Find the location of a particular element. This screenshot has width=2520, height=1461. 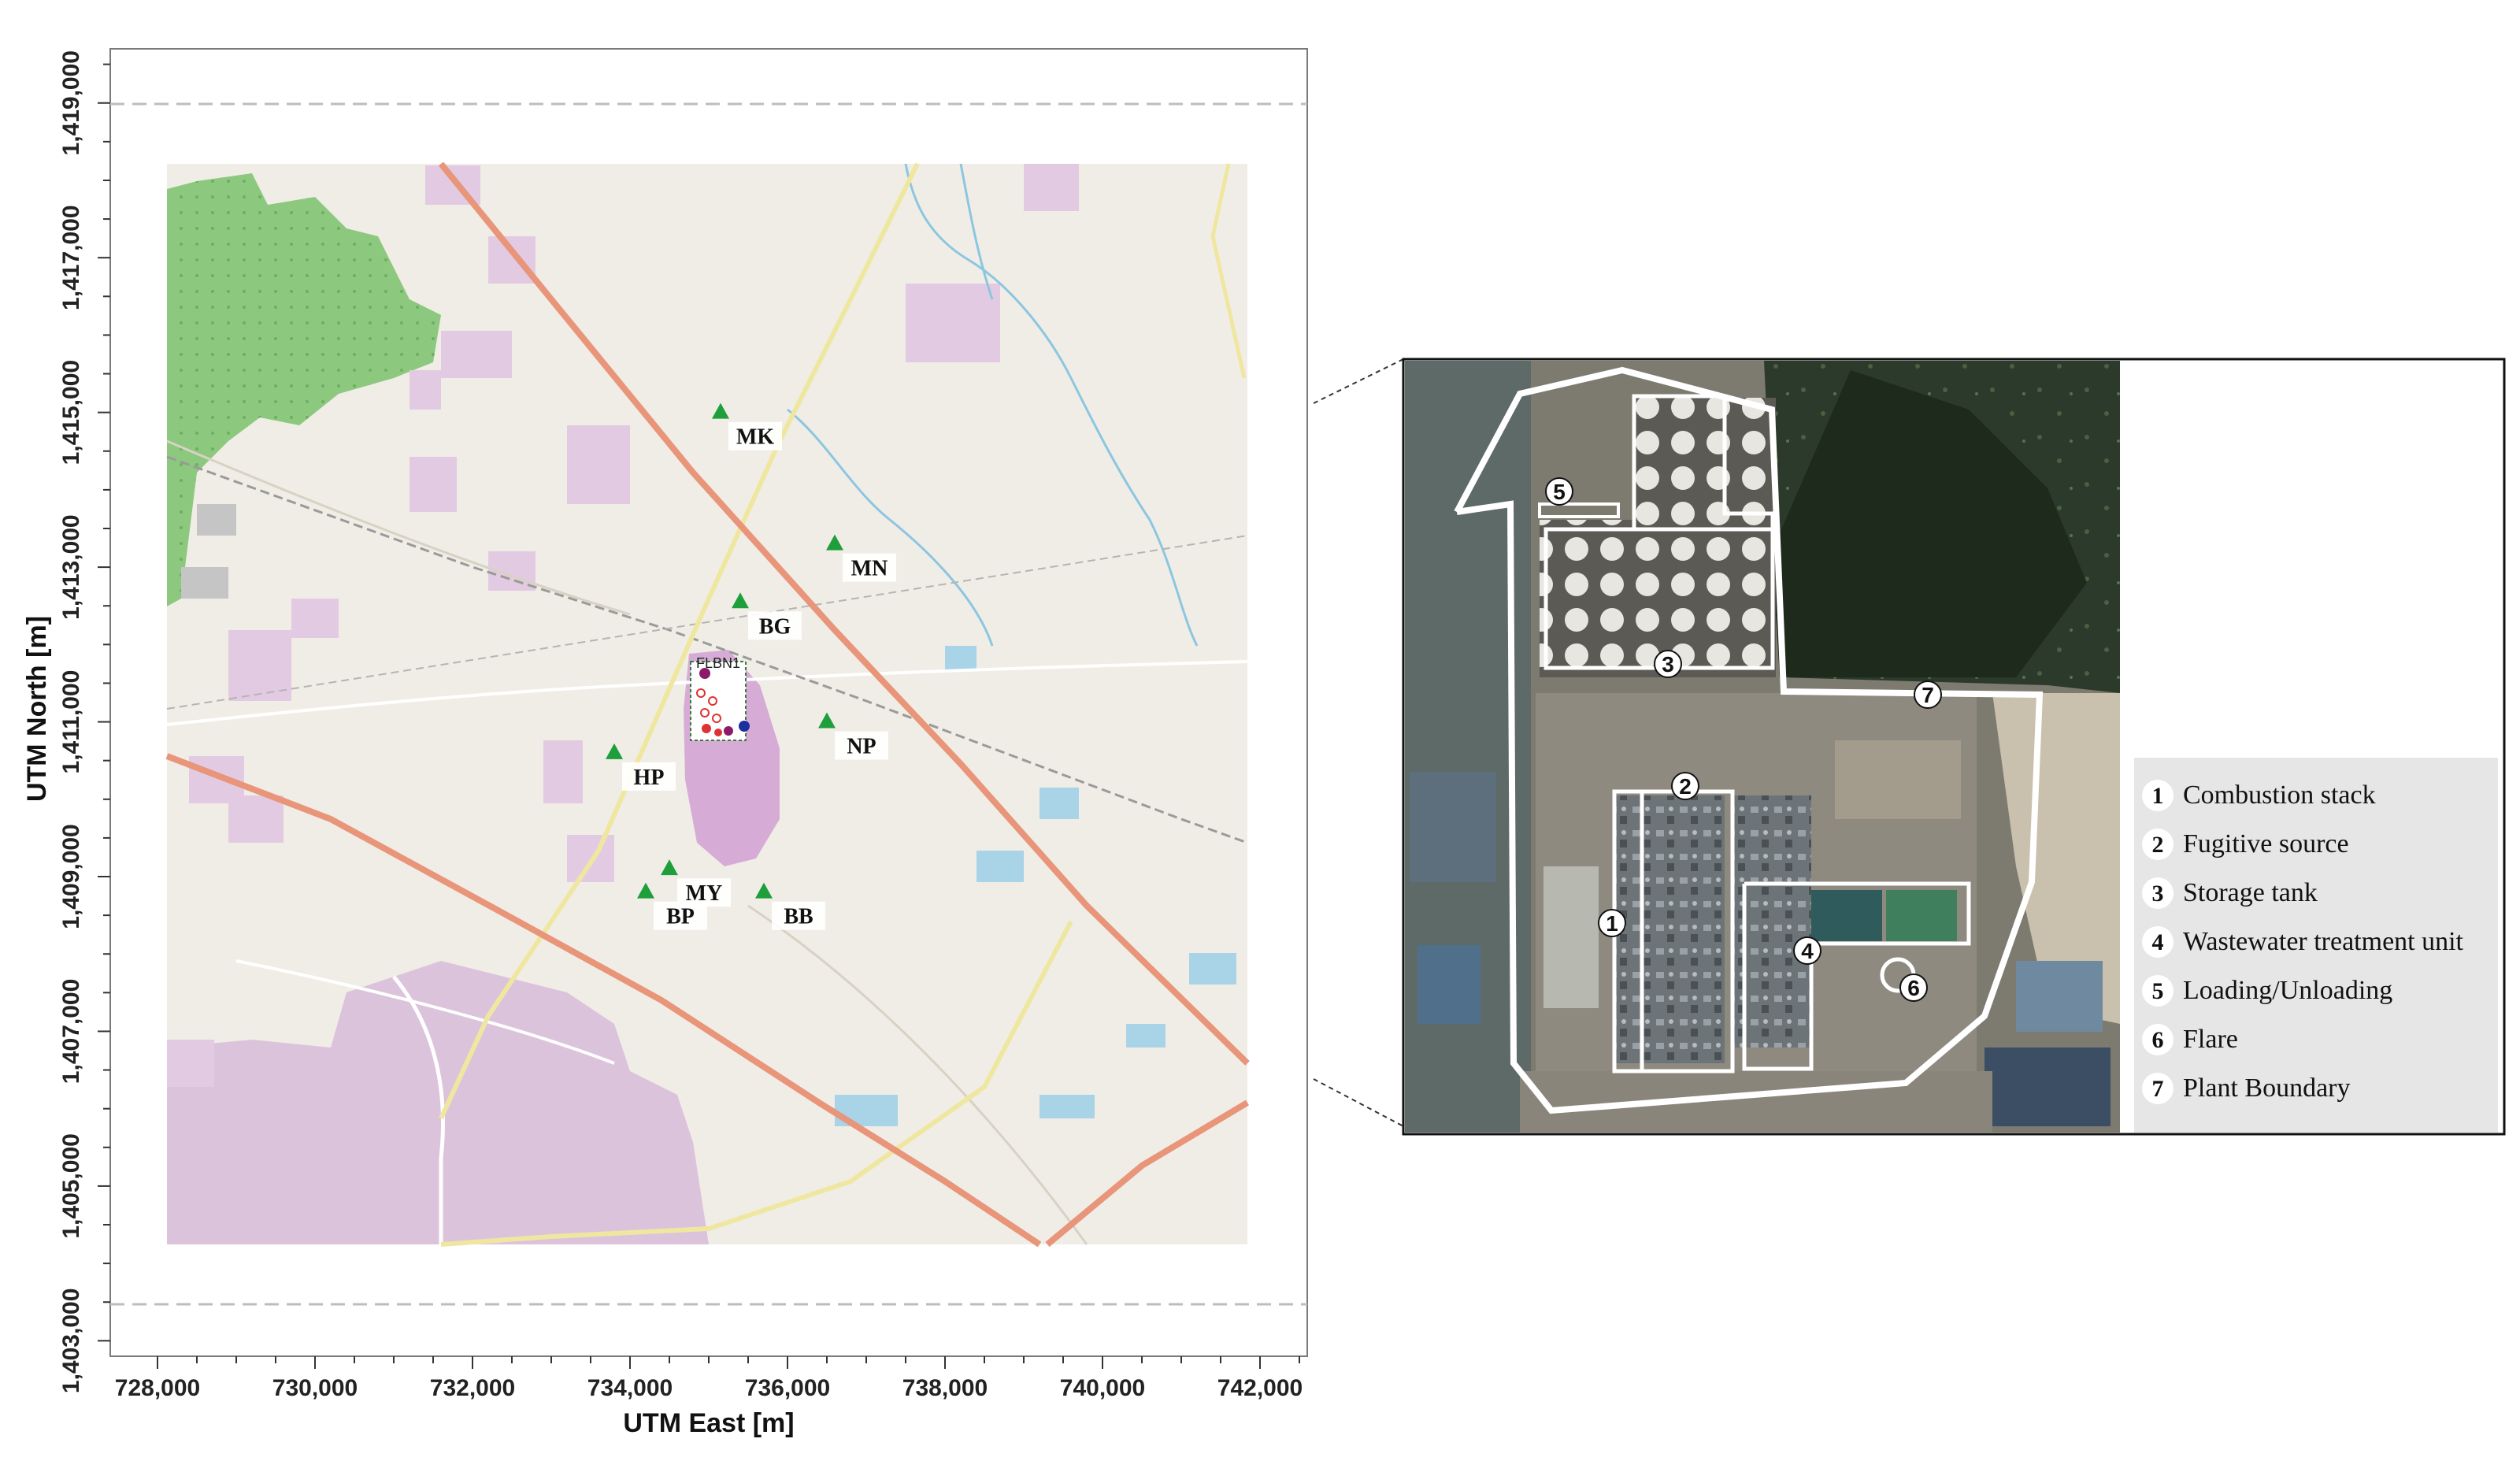

y-axis-title: UTM North [m] is located at coordinates (37, 709).